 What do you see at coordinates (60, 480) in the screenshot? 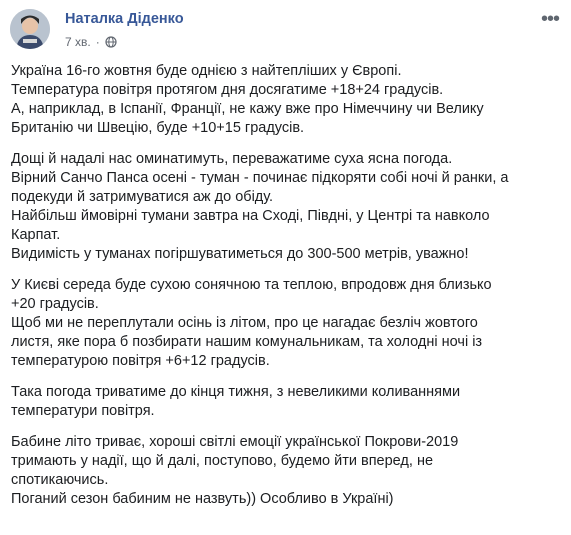
I see `post-text-line: спотикаючись.` at bounding box center [60, 480].